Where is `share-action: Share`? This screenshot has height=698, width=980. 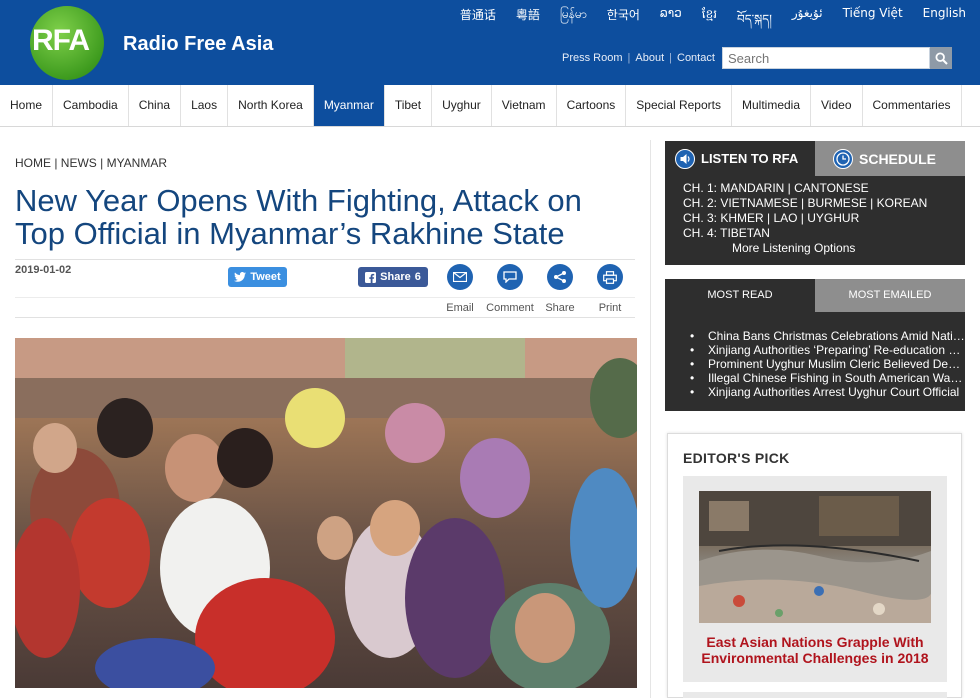 share-action: Share is located at coordinates (560, 289).